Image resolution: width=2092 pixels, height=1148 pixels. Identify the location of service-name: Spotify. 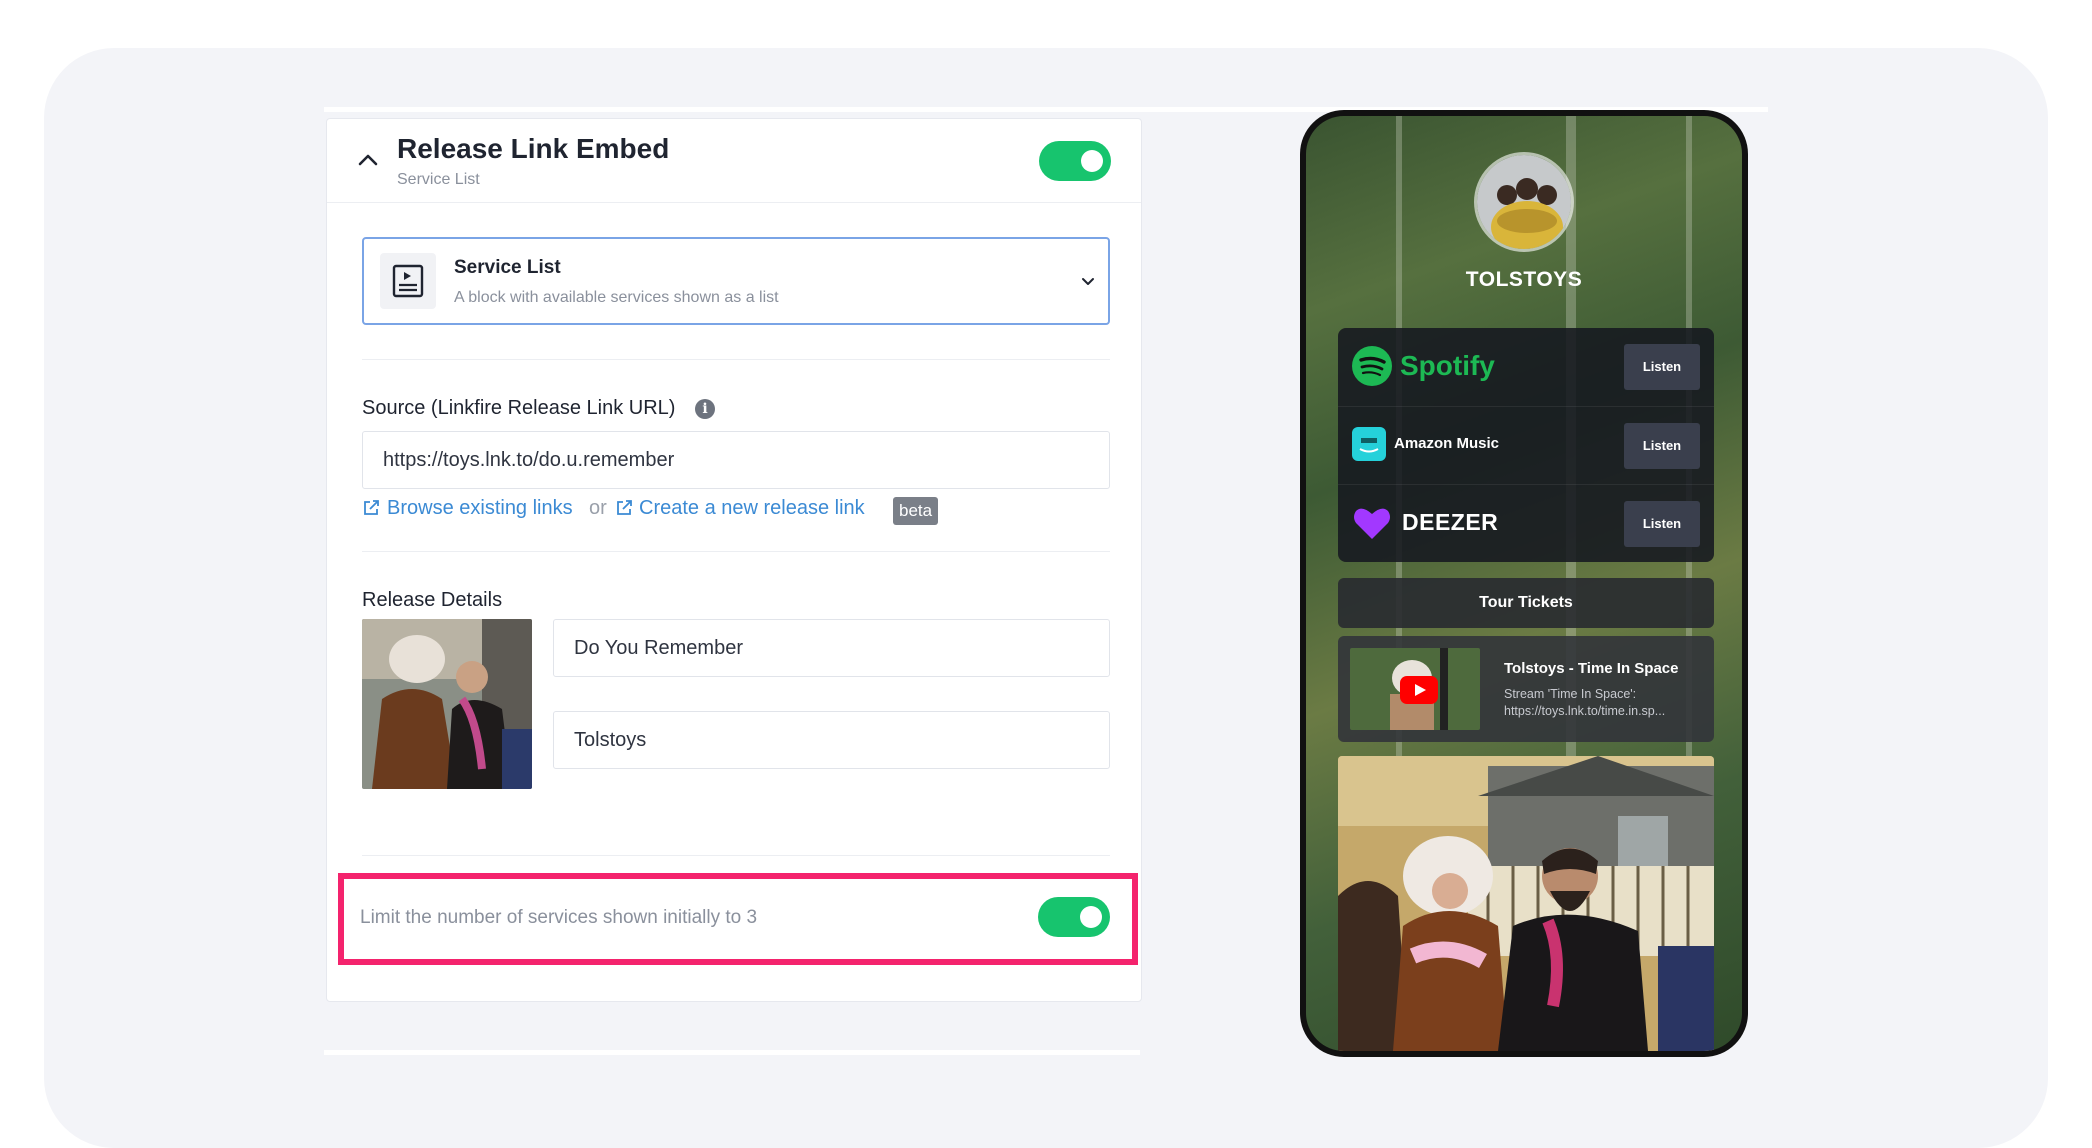
(1447, 365).